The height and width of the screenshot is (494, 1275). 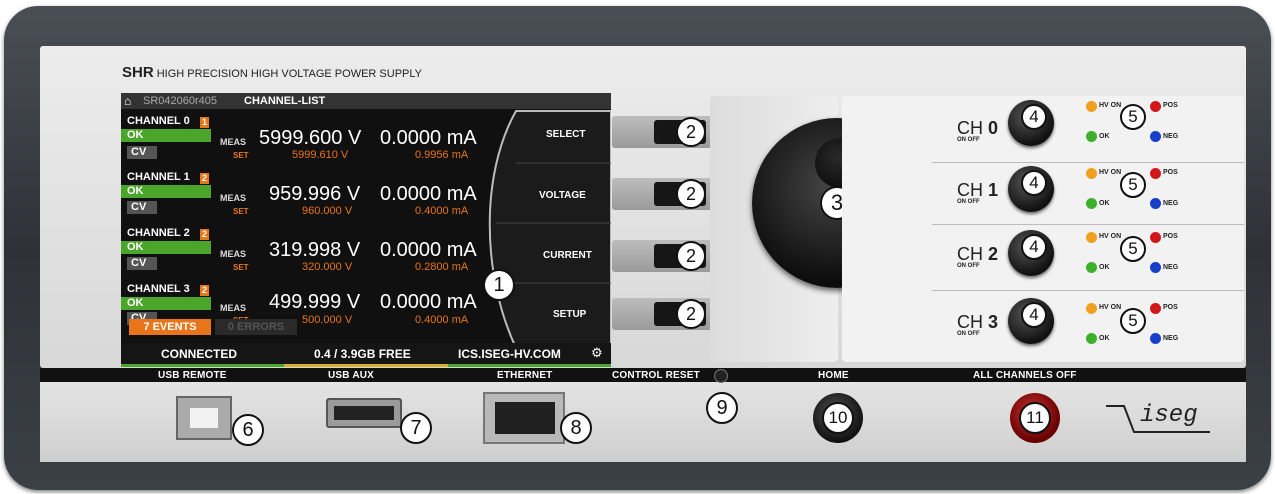 What do you see at coordinates (1034, 117) in the screenshot?
I see `callout-4-ch0: 4` at bounding box center [1034, 117].